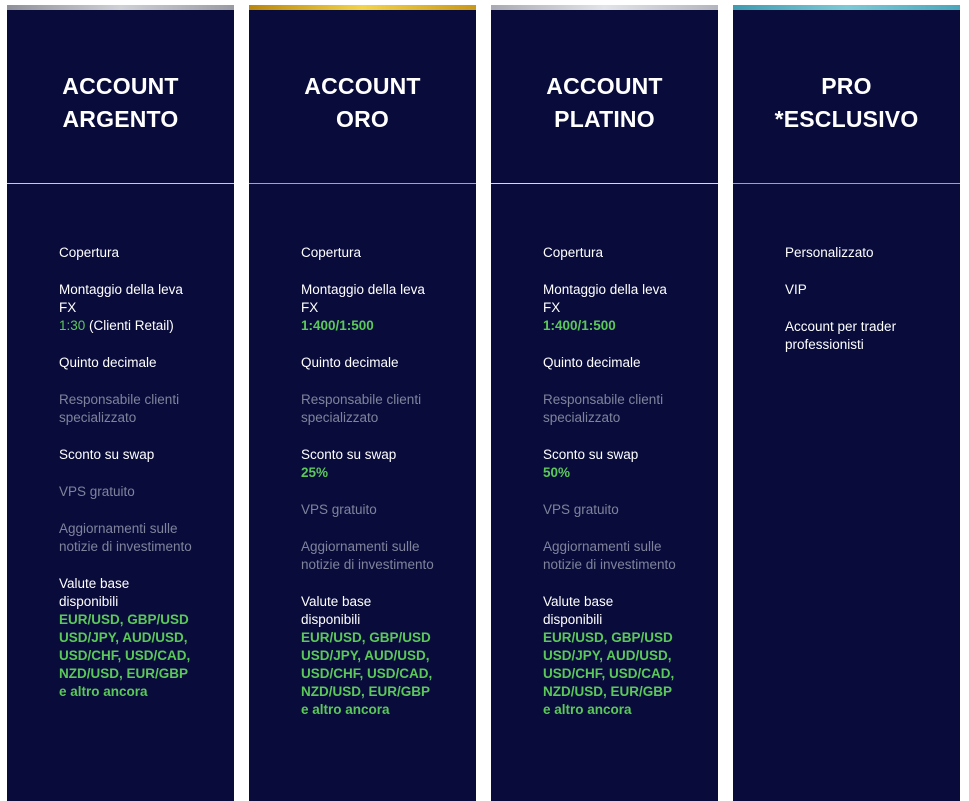 This screenshot has height=801, width=969. Describe the element at coordinates (557, 472) in the screenshot. I see `feature-value: 50%` at that location.